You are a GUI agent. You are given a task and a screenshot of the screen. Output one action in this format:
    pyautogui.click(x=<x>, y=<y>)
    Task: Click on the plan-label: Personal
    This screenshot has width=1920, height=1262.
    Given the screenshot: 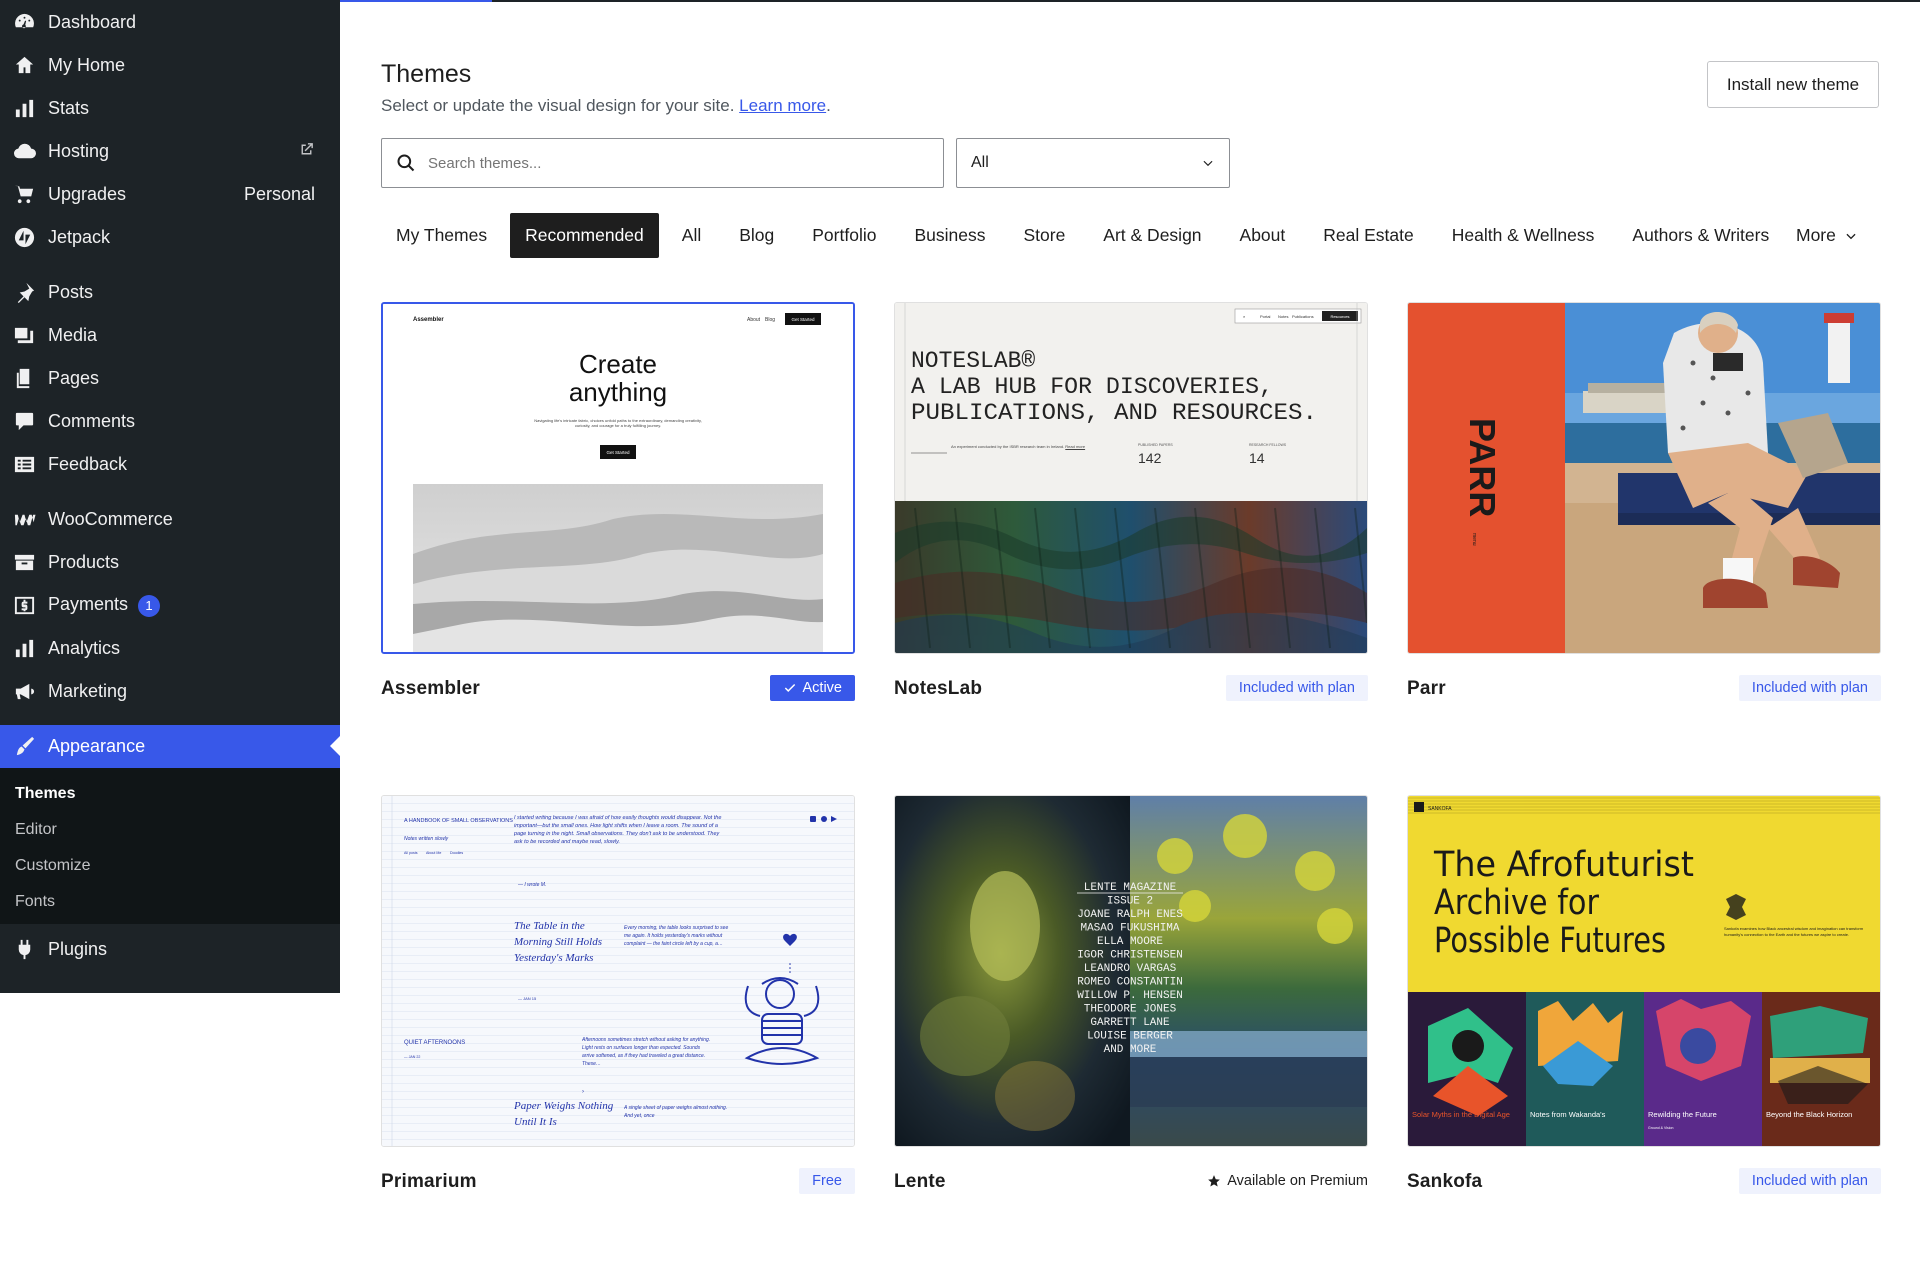 What is the action you would take?
    pyautogui.click(x=279, y=194)
    